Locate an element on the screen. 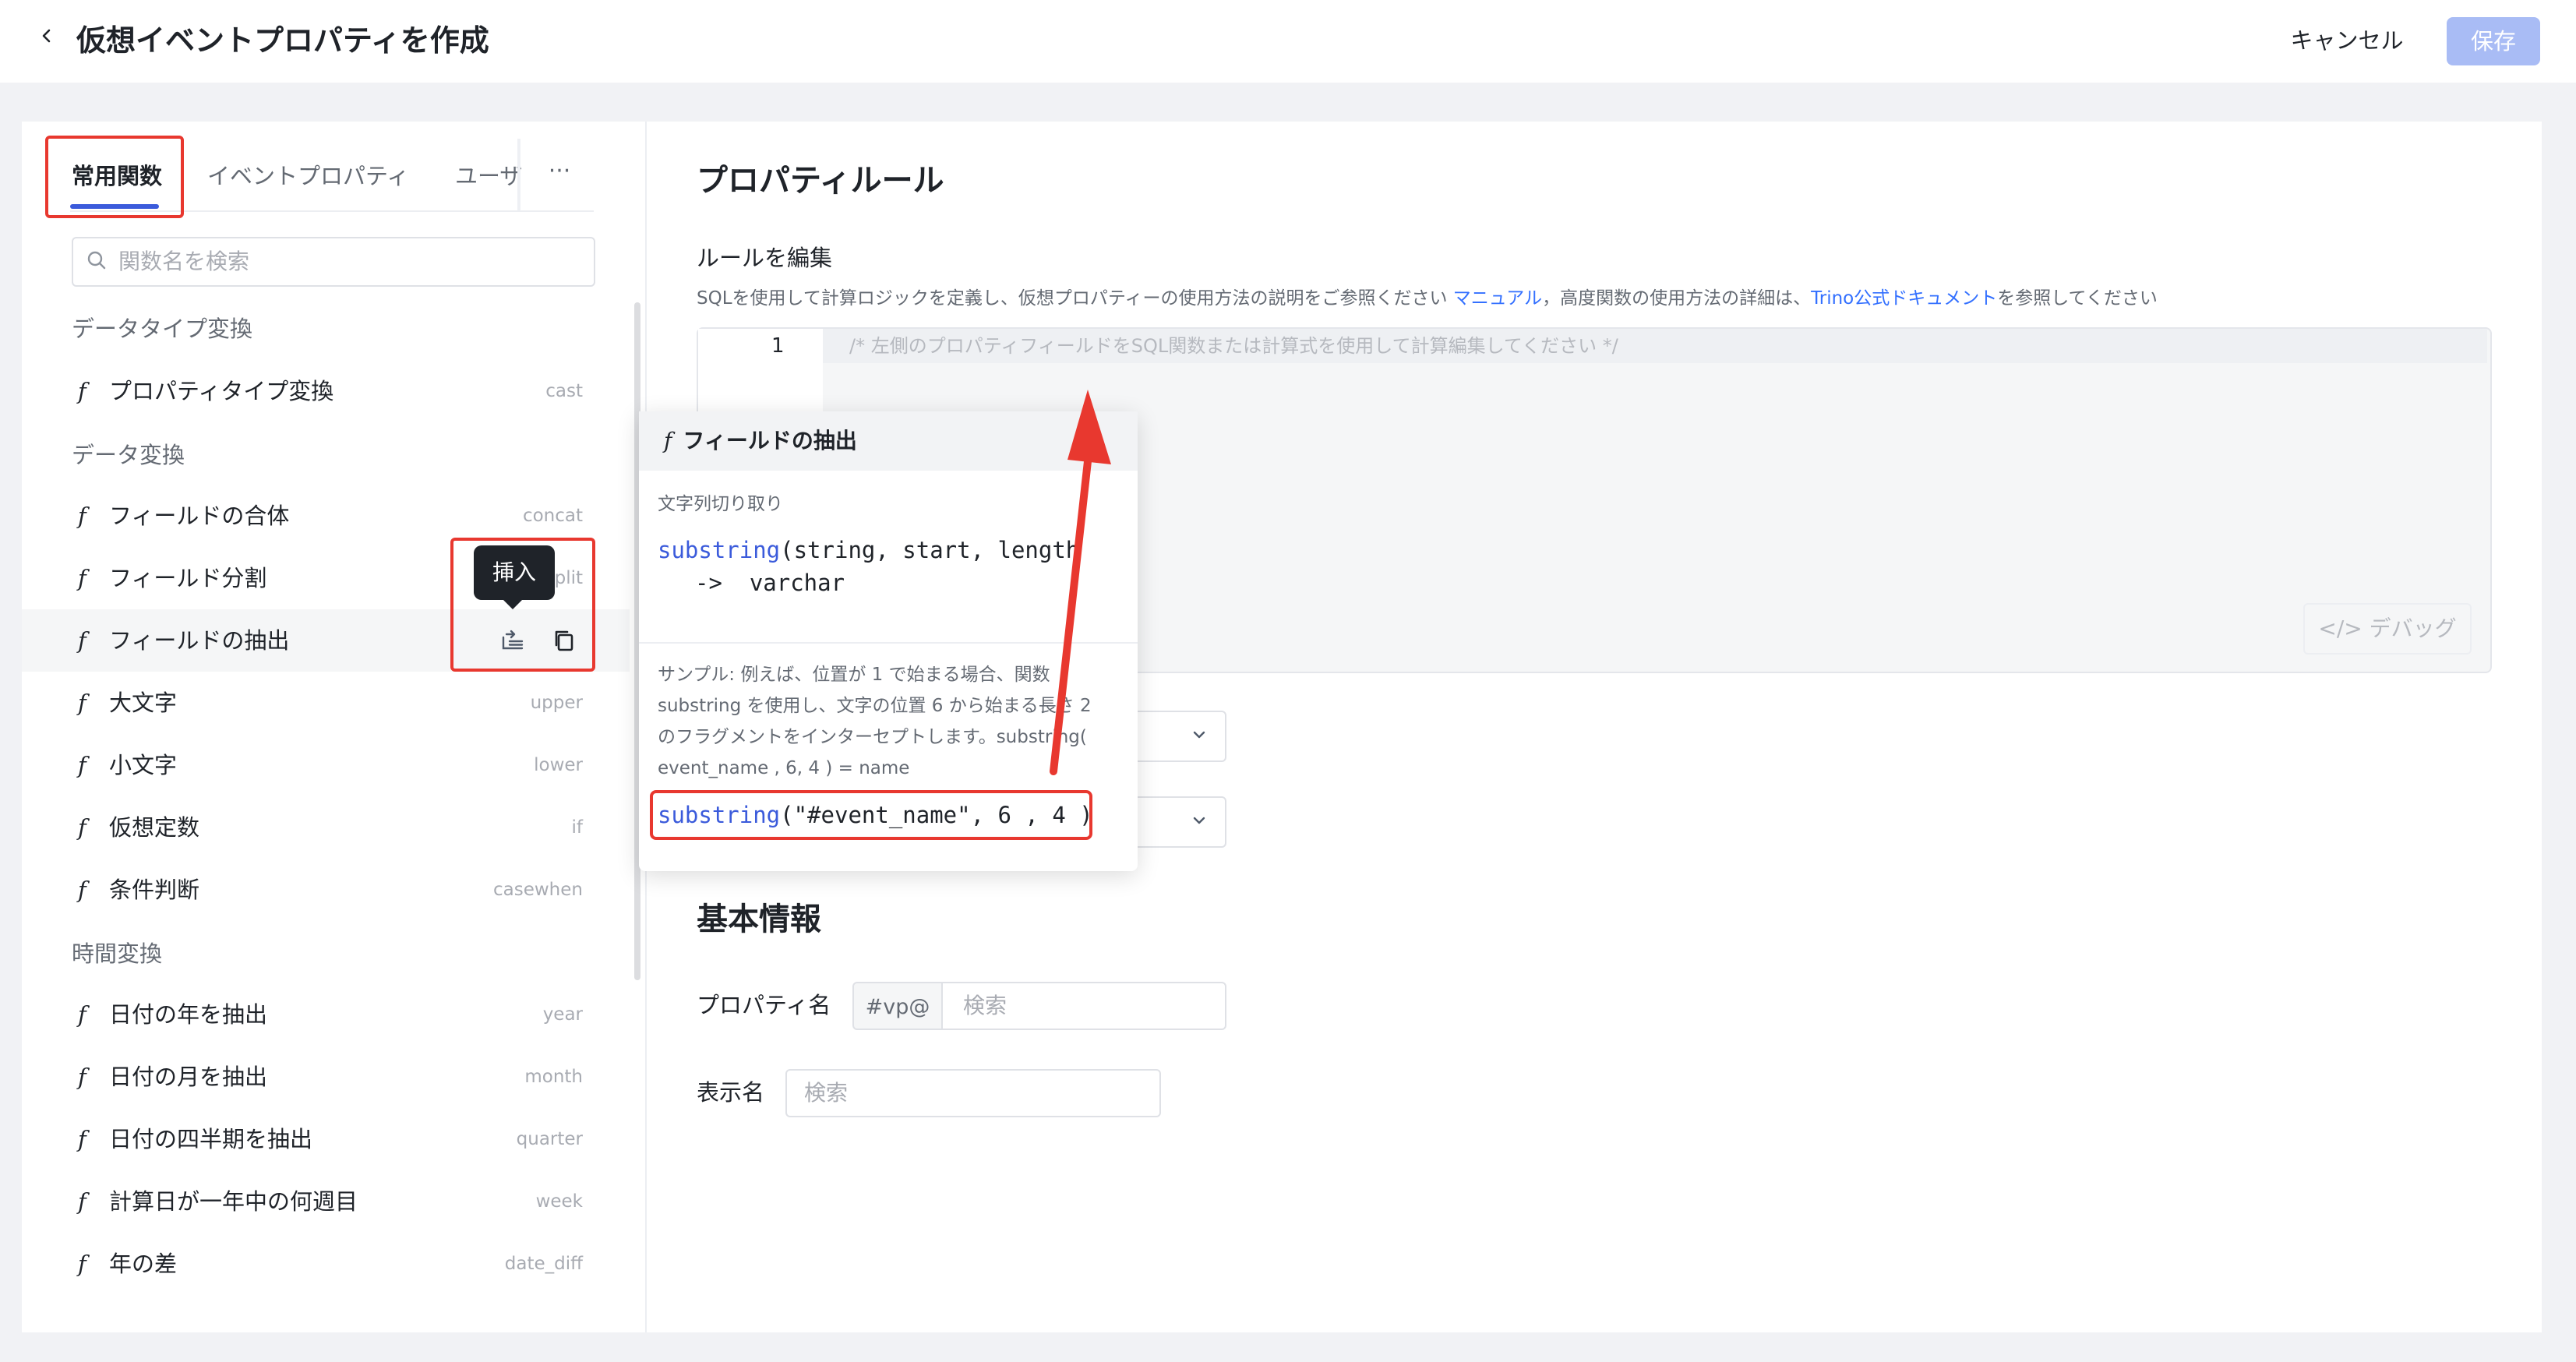  popover-divider is located at coordinates (888, 643).